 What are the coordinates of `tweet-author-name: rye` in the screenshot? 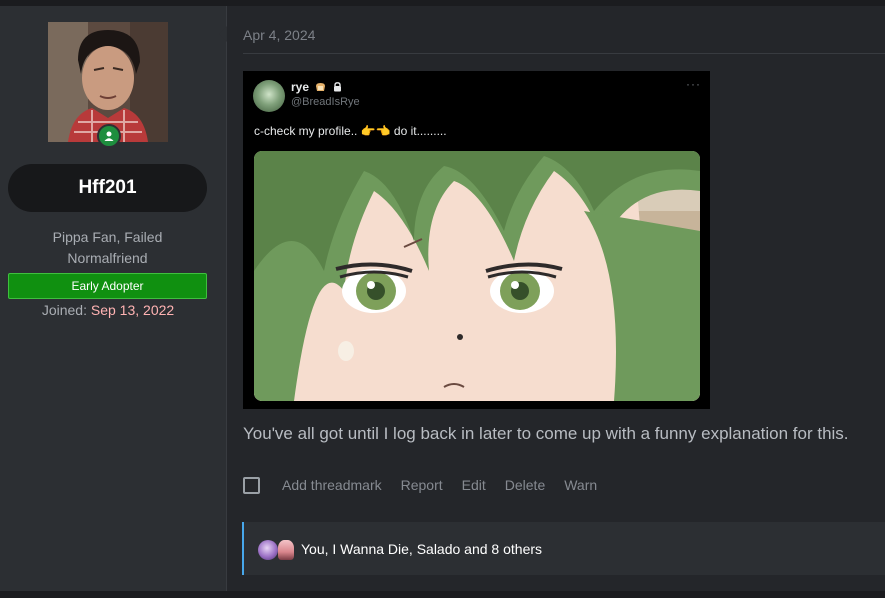 It's located at (317, 87).